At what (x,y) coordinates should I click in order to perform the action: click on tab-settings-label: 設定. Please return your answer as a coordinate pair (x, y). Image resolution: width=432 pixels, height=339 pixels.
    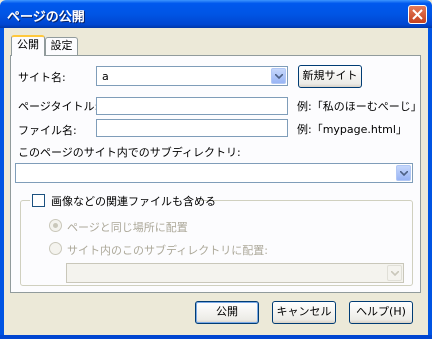
    Looking at the image, I should click on (61, 45).